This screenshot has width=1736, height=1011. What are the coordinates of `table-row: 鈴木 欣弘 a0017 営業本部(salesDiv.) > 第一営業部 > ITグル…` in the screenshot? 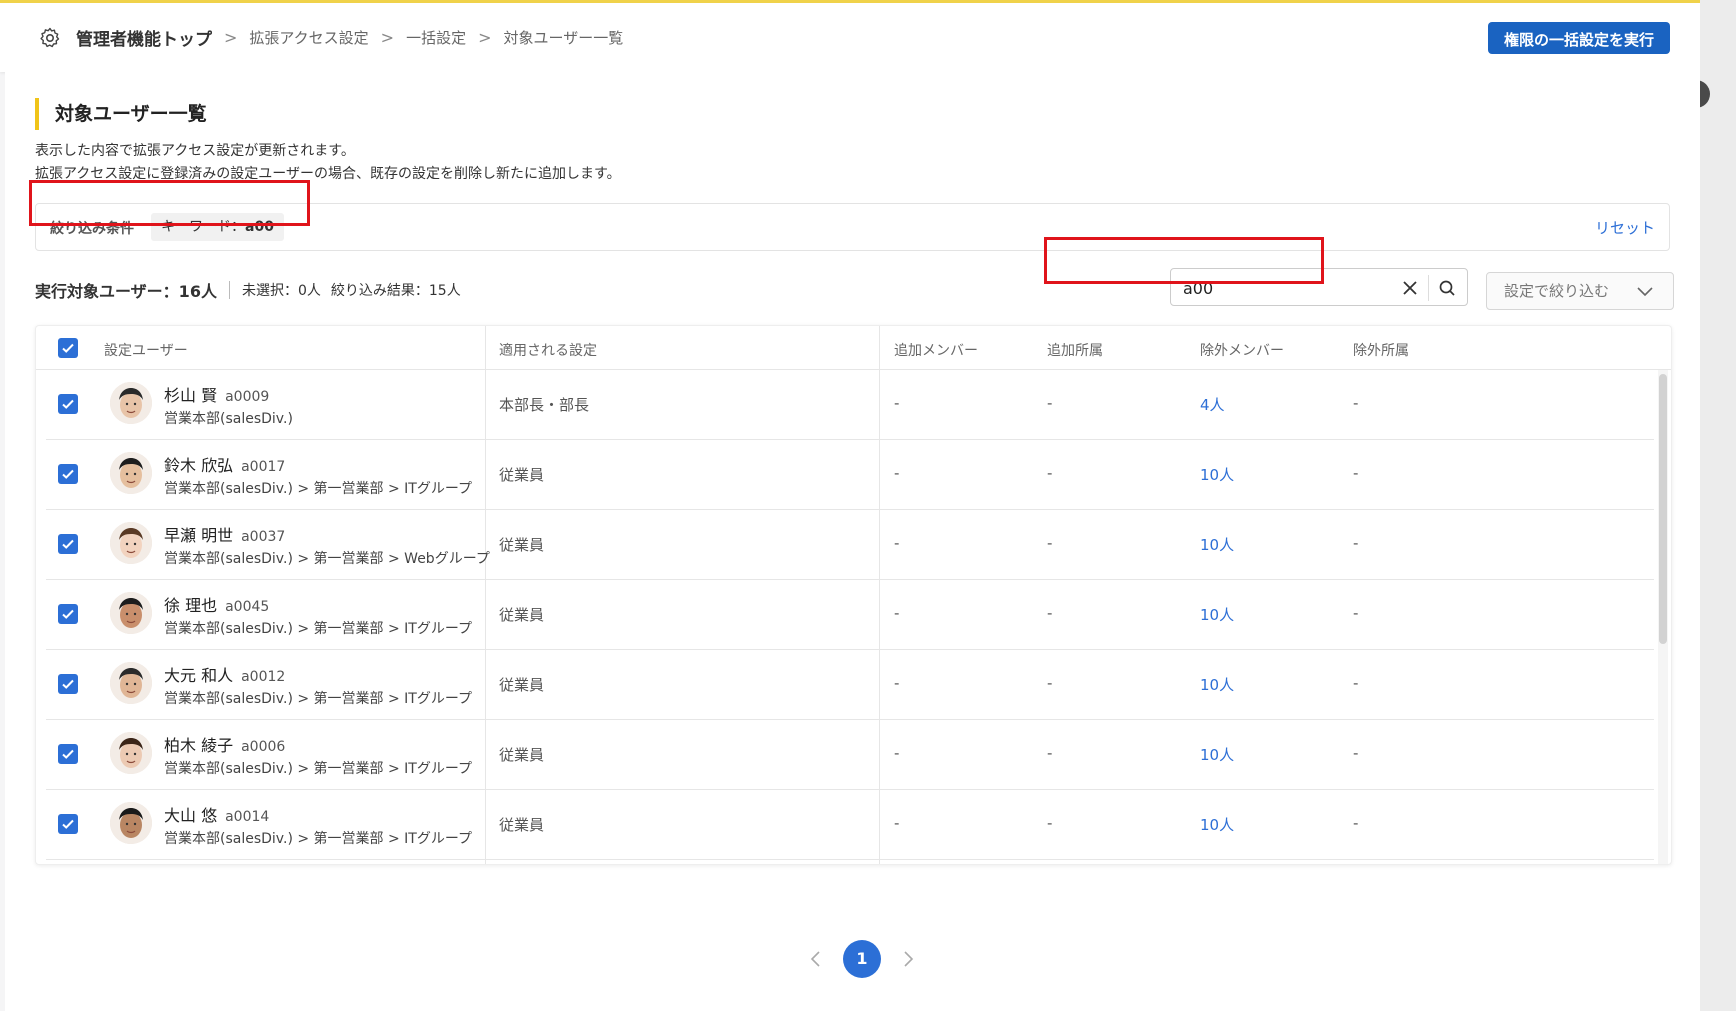 It's located at (850, 475).